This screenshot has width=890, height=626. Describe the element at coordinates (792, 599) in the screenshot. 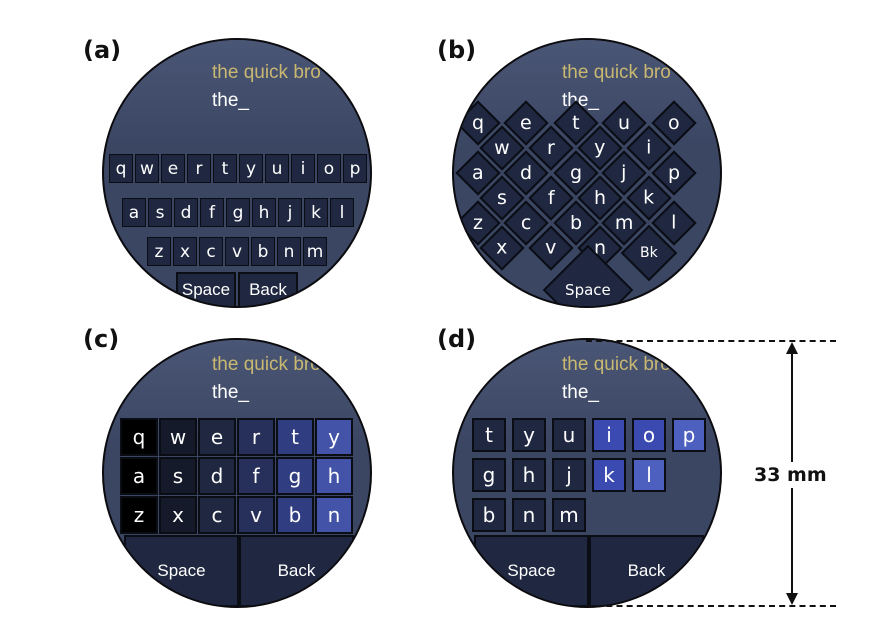

I see `arrow-down-icon` at that location.